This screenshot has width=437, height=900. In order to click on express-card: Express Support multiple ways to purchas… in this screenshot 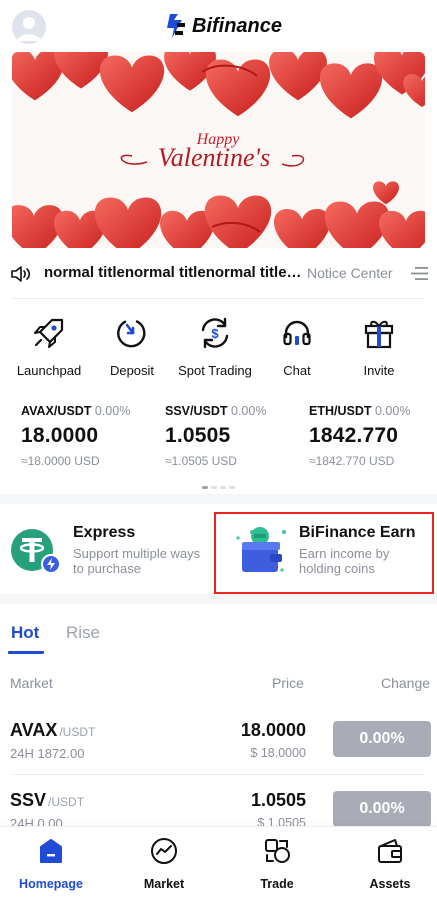, I will do `click(107, 550)`.